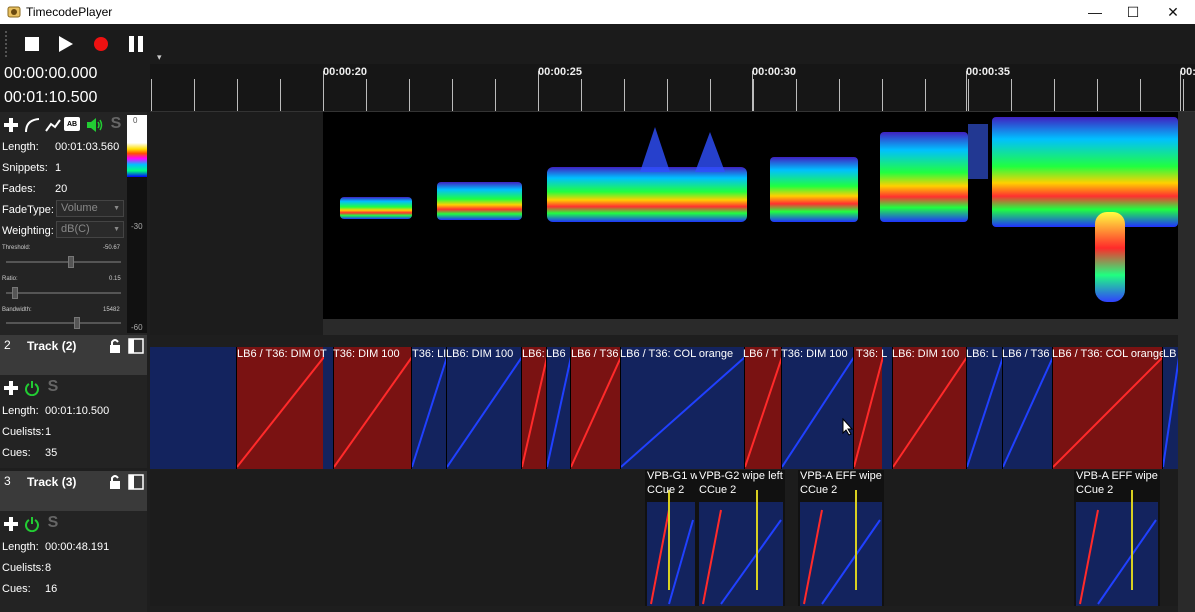  What do you see at coordinates (53, 523) in the screenshot?
I see `track3-solo-button: S` at bounding box center [53, 523].